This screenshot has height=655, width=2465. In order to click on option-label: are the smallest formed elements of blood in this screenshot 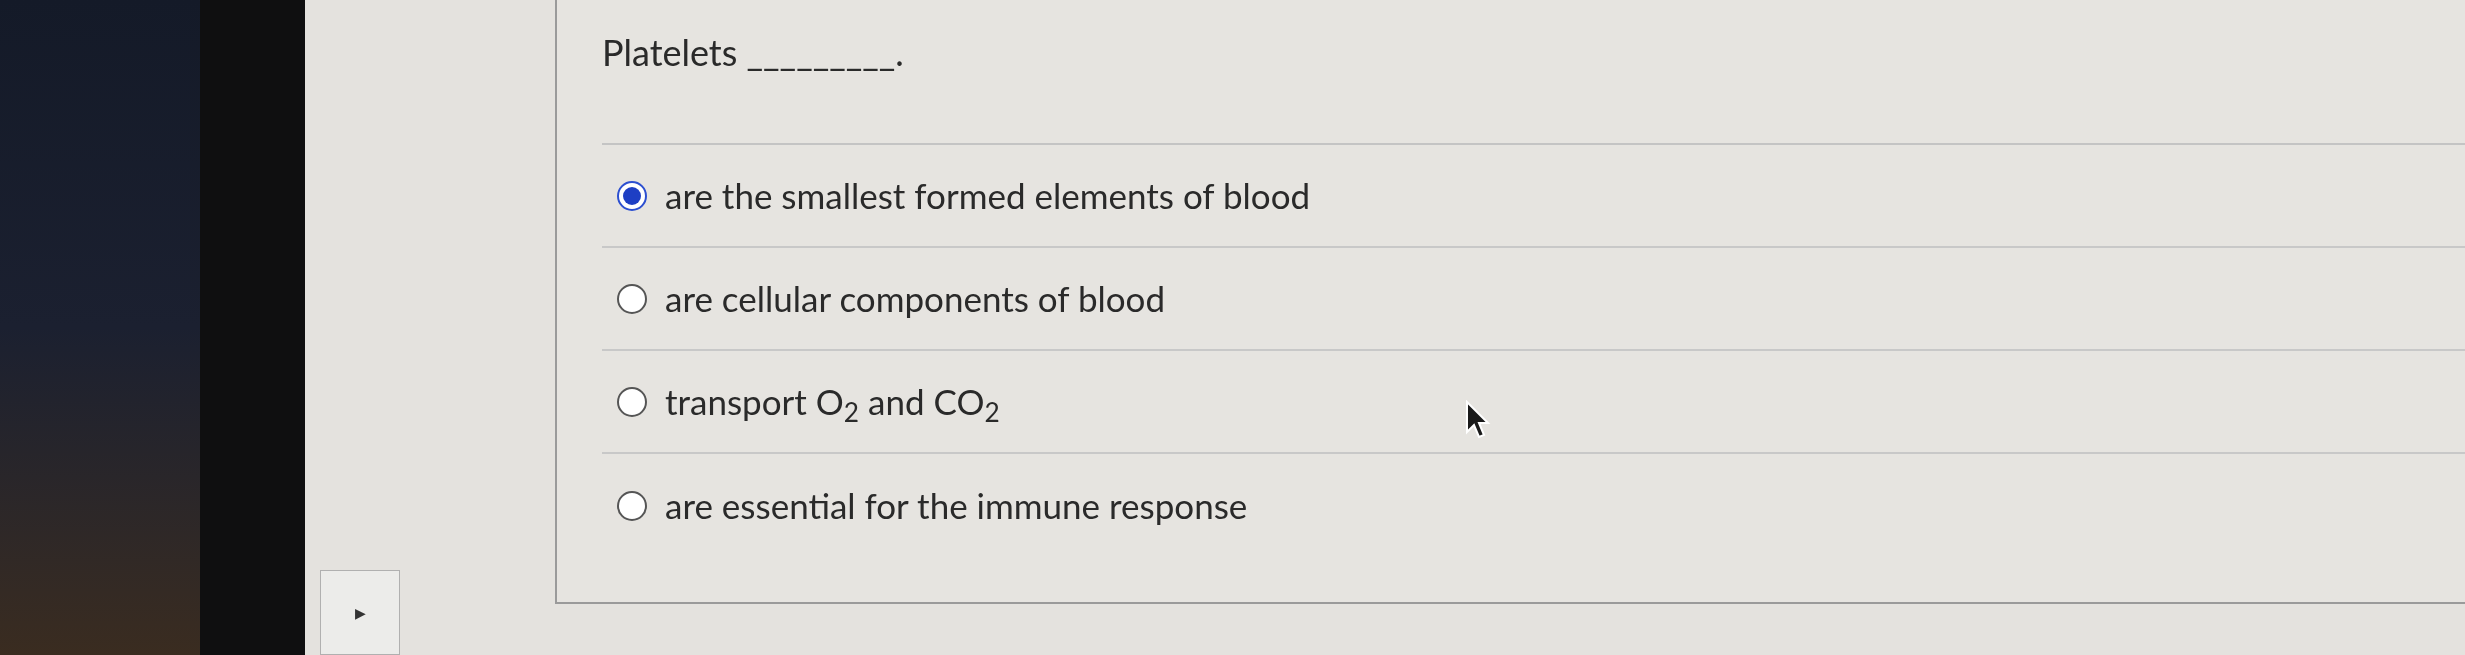, I will do `click(988, 196)`.